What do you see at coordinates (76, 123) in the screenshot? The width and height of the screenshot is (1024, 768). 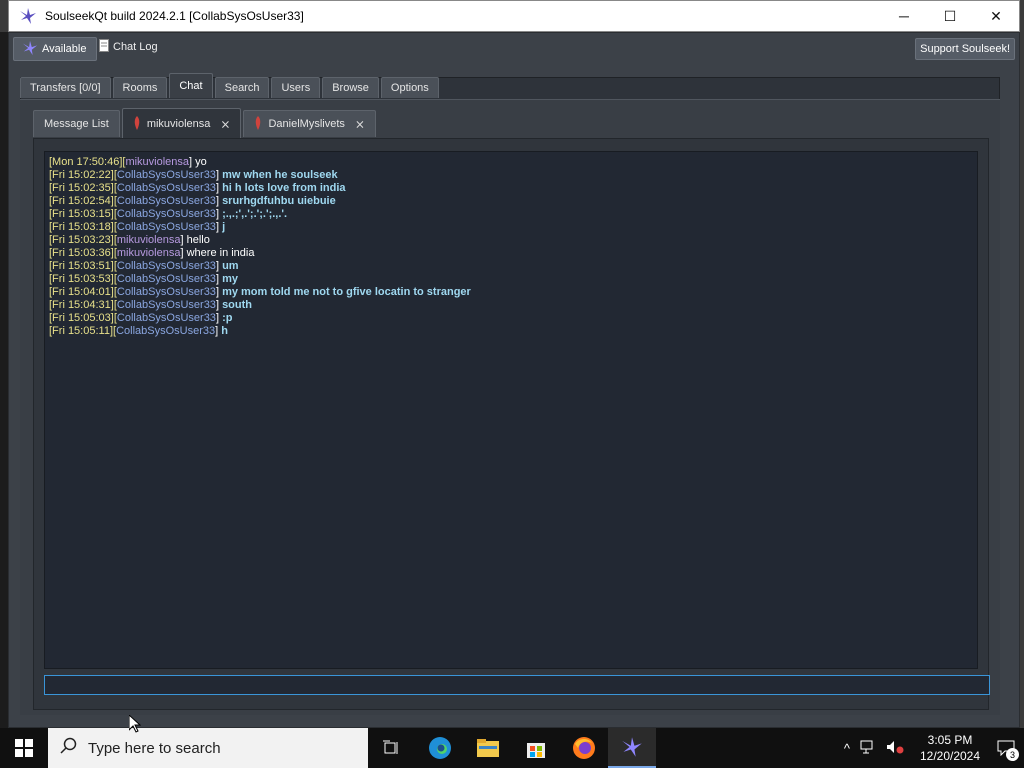 I see `tab-message-list: Message List` at bounding box center [76, 123].